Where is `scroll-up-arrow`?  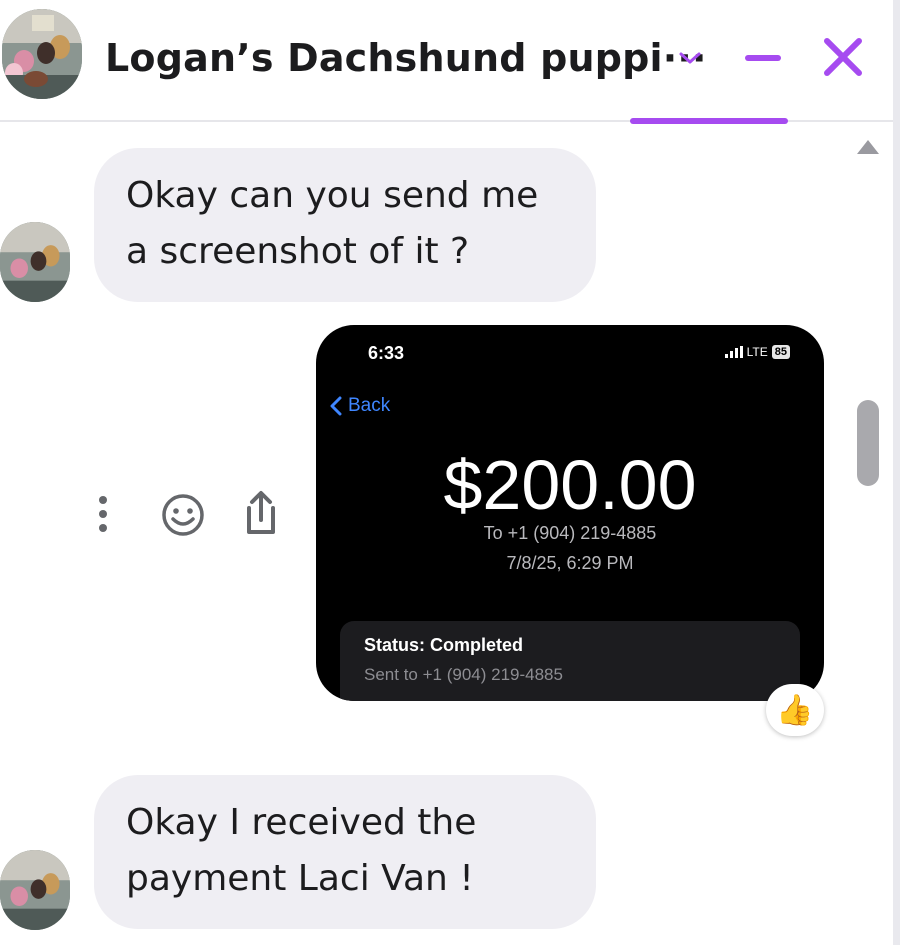 scroll-up-arrow is located at coordinates (868, 147).